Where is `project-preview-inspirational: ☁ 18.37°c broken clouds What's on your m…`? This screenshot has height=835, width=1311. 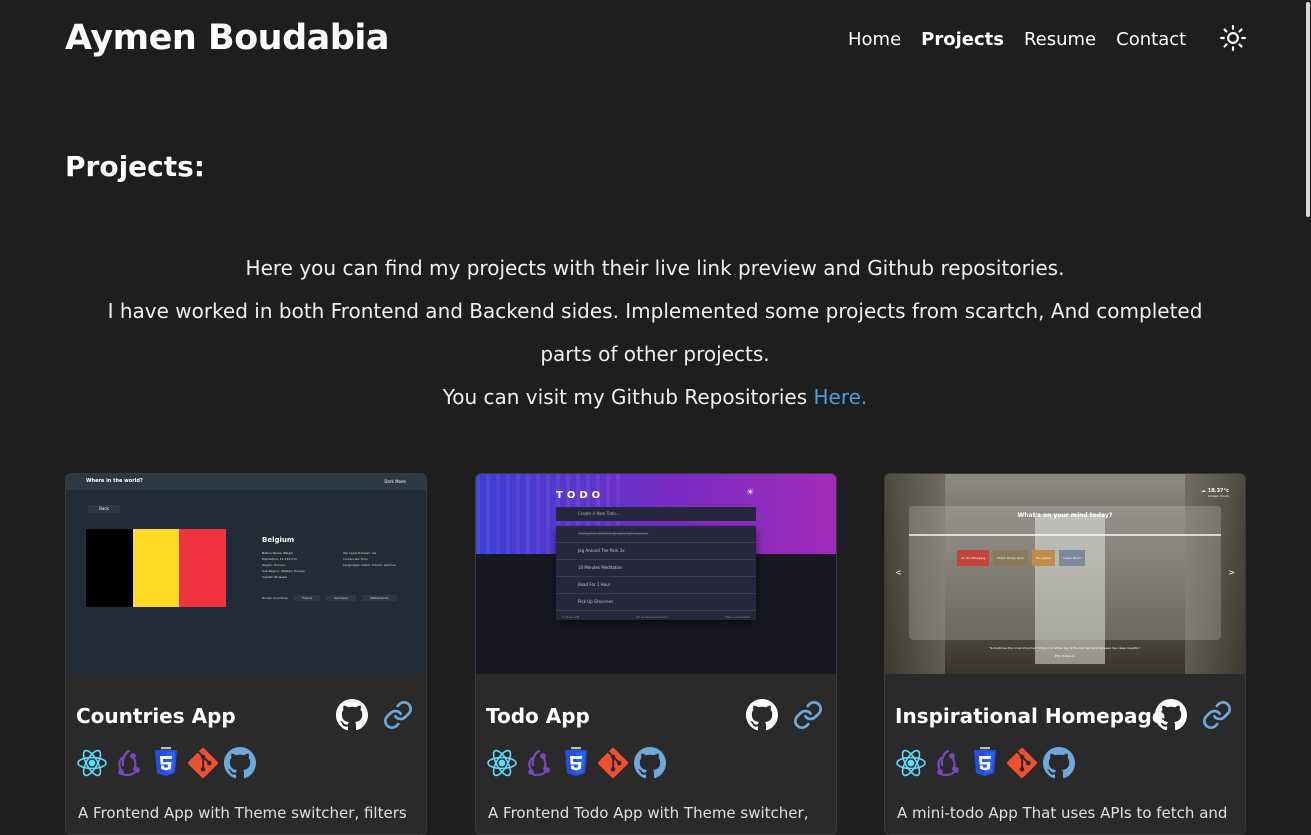 project-preview-inspirational: ☁ 18.37°c broken clouds What's on your m… is located at coordinates (1065, 574).